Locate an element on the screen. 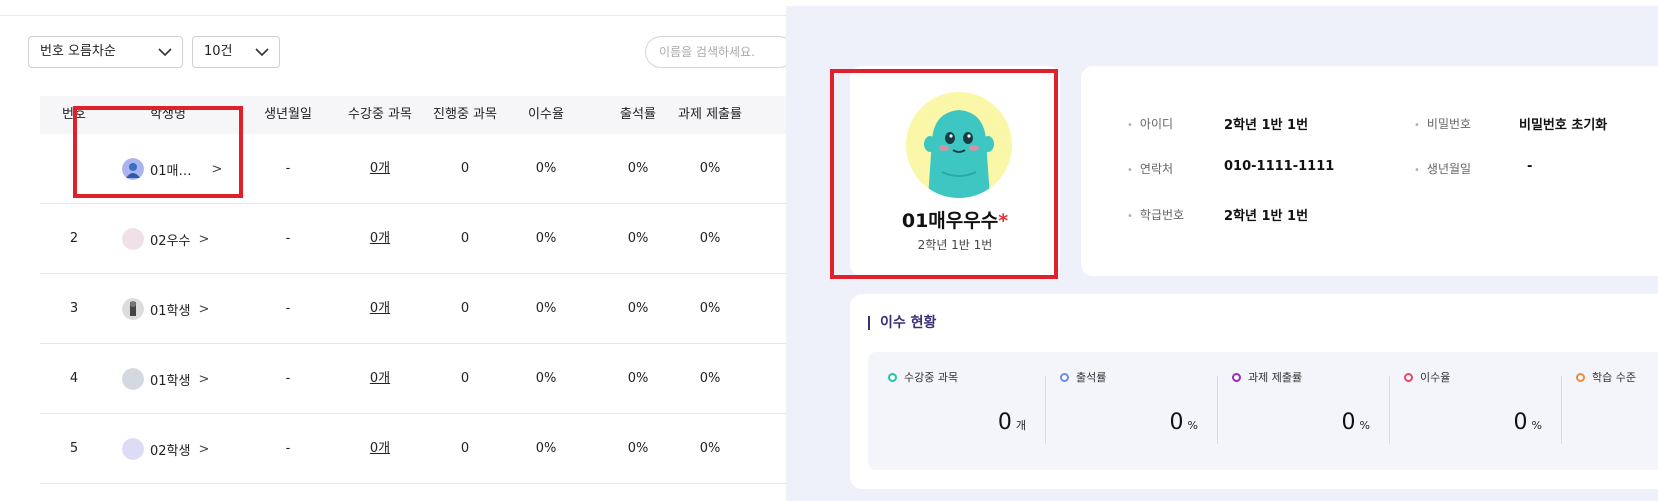  search-placeholder: 이름을 검색하세요. is located at coordinates (707, 52).